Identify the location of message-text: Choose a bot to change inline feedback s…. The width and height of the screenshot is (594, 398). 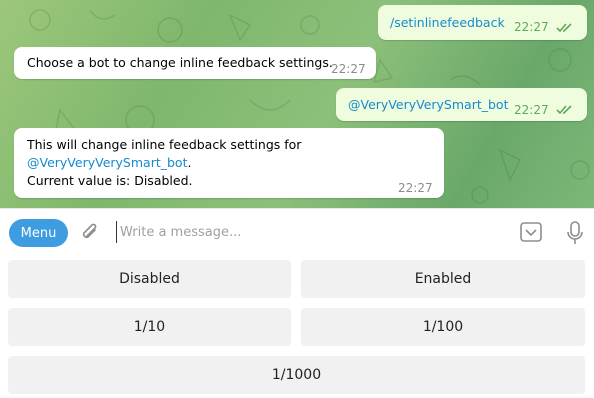
(180, 62).